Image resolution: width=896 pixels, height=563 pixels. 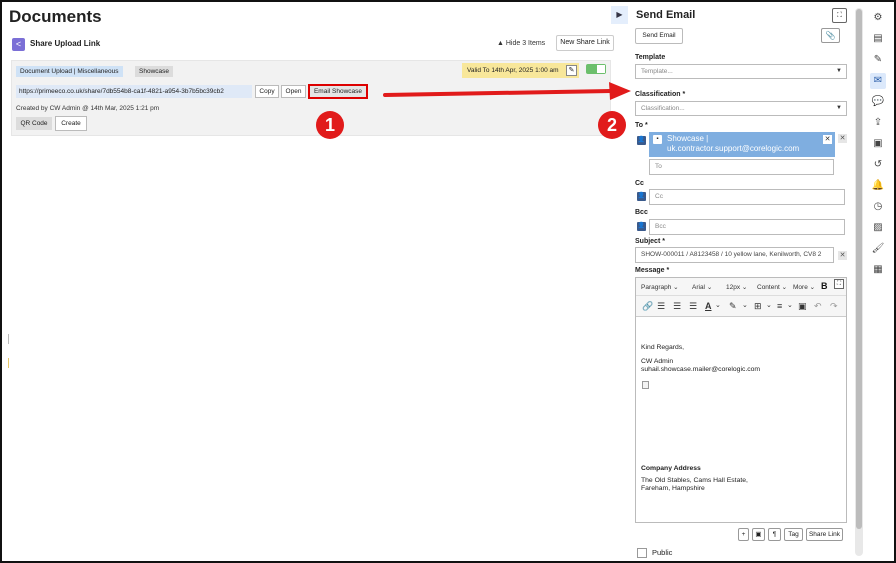 I want to click on share-icon: <, so click(x=18, y=44).